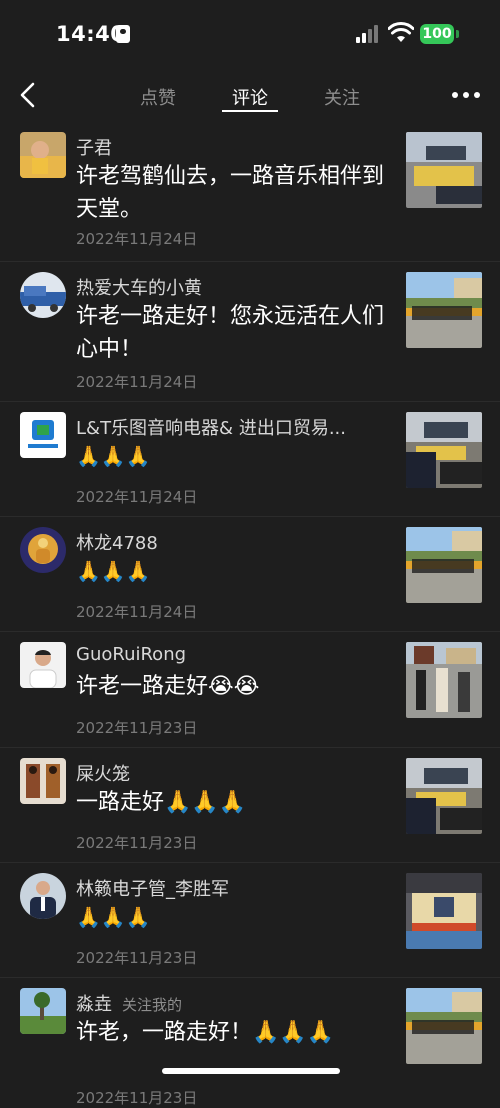 The width and height of the screenshot is (500, 1108). I want to click on comment-text: 许老驾鹤仙去，一路音乐相伴到天堂。, so click(230, 193).